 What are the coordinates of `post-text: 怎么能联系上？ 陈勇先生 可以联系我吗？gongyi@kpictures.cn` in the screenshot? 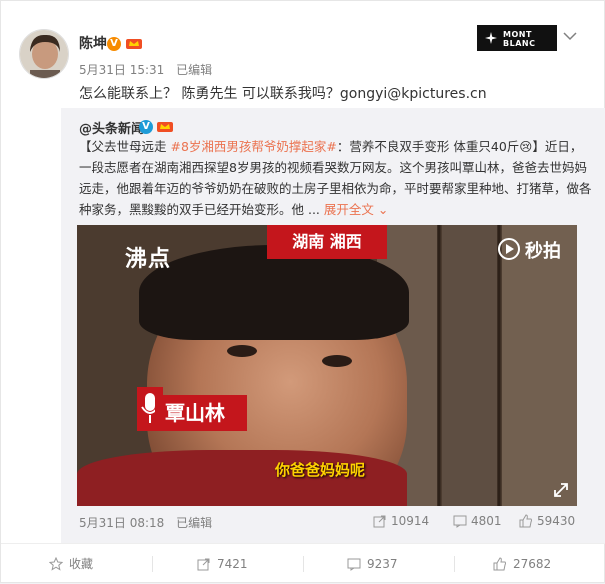 It's located at (283, 94).